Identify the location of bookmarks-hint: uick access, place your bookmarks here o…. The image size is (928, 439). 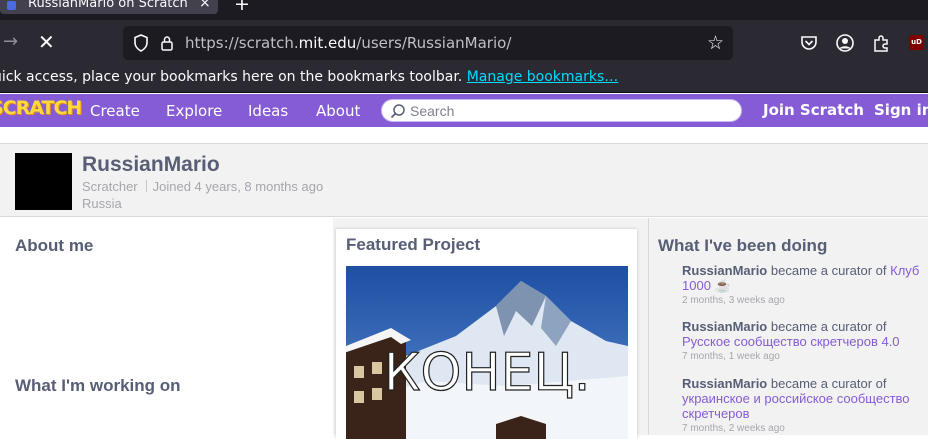
(309, 77).